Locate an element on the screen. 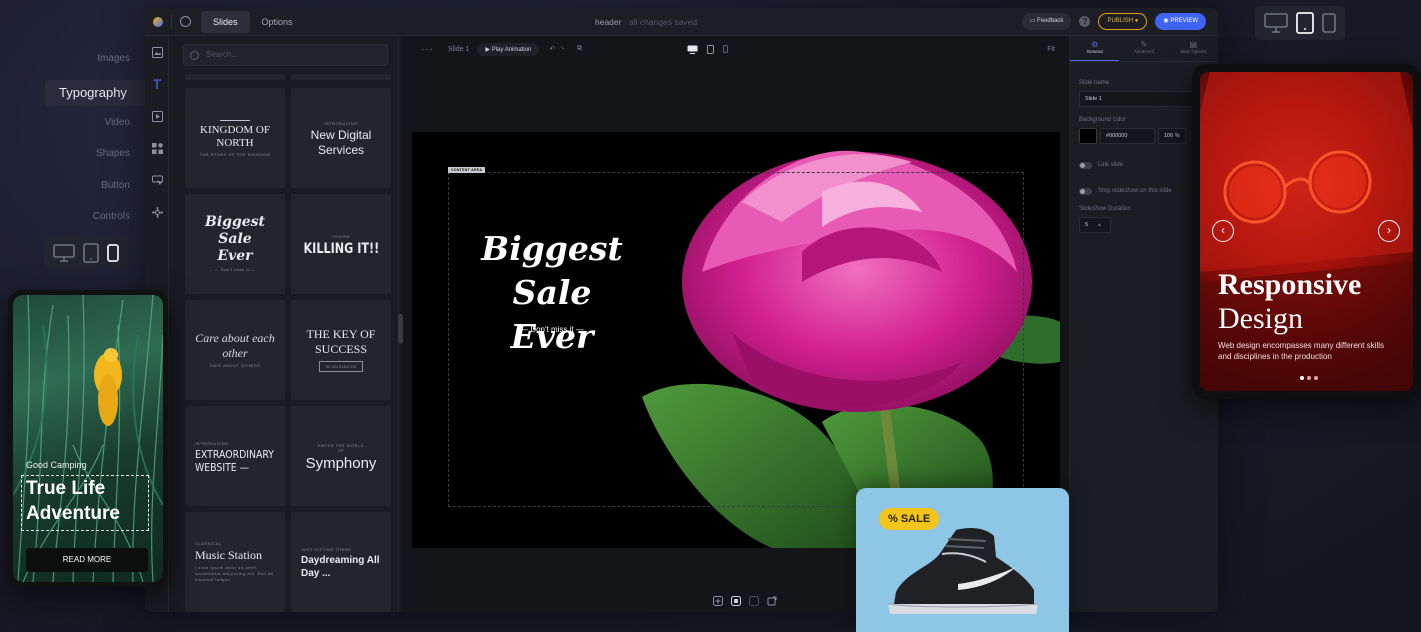 This screenshot has width=1421, height=632. duration-value: 5 is located at coordinates (1087, 225).